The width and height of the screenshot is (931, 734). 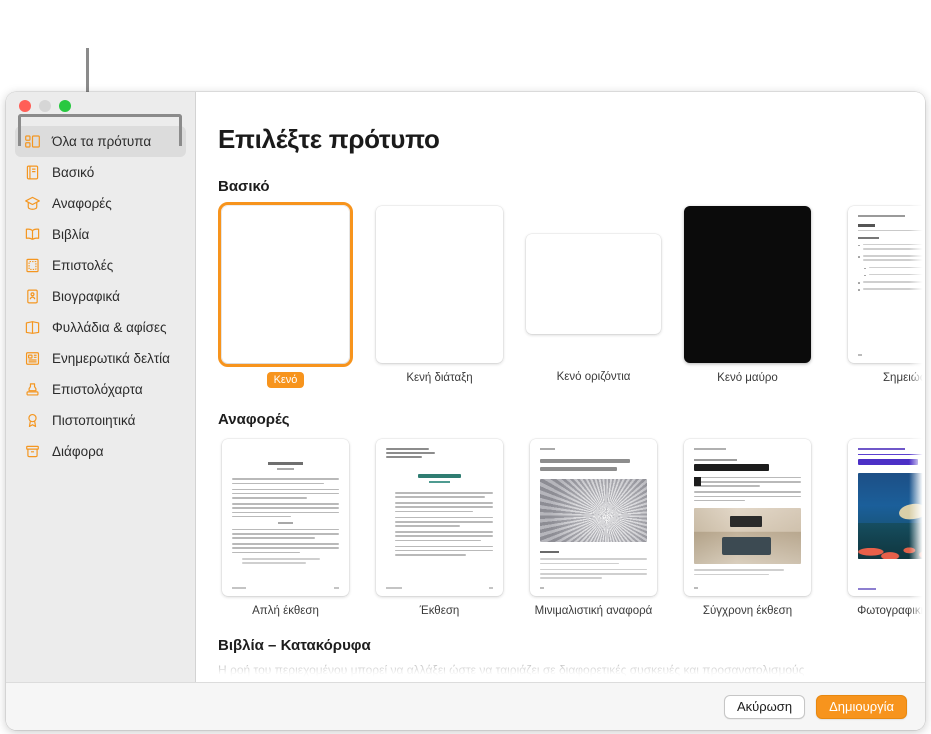 What do you see at coordinates (439, 378) in the screenshot?
I see `template-label-blank-layout: Κενή διάταξη` at bounding box center [439, 378].